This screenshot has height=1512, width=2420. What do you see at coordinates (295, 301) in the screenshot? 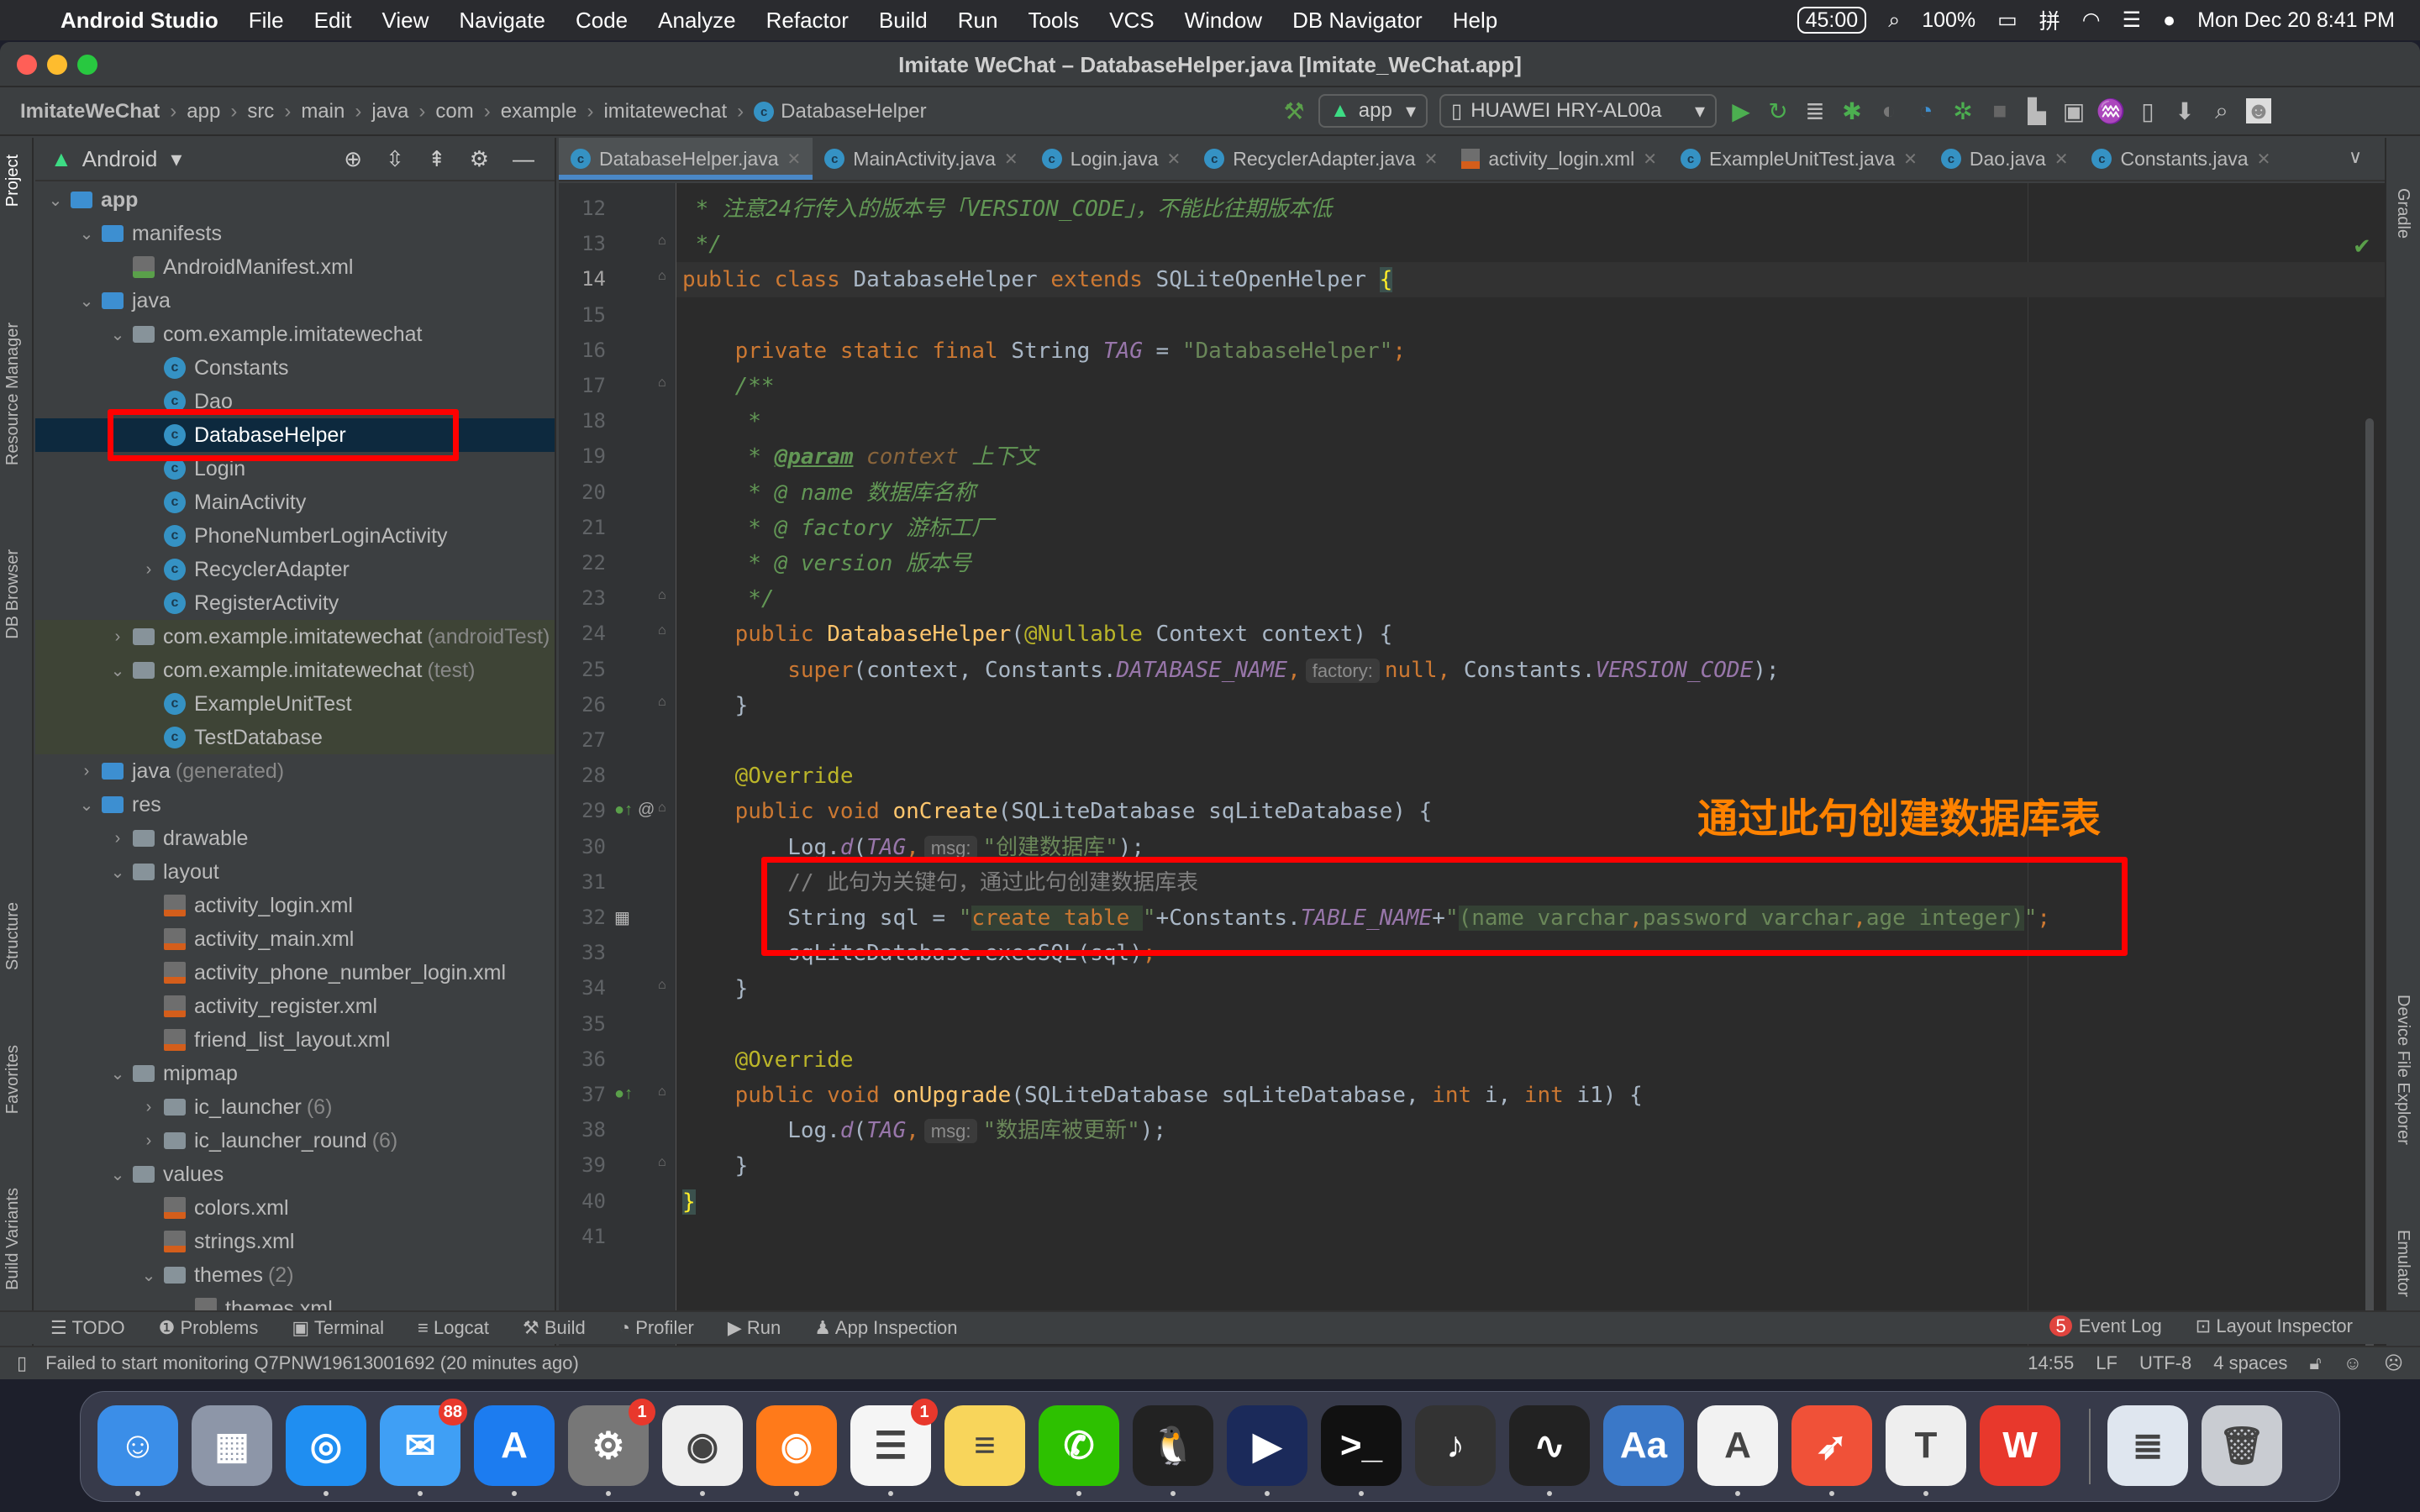
I see `tree-item: ⌄ java` at bounding box center [295, 301].